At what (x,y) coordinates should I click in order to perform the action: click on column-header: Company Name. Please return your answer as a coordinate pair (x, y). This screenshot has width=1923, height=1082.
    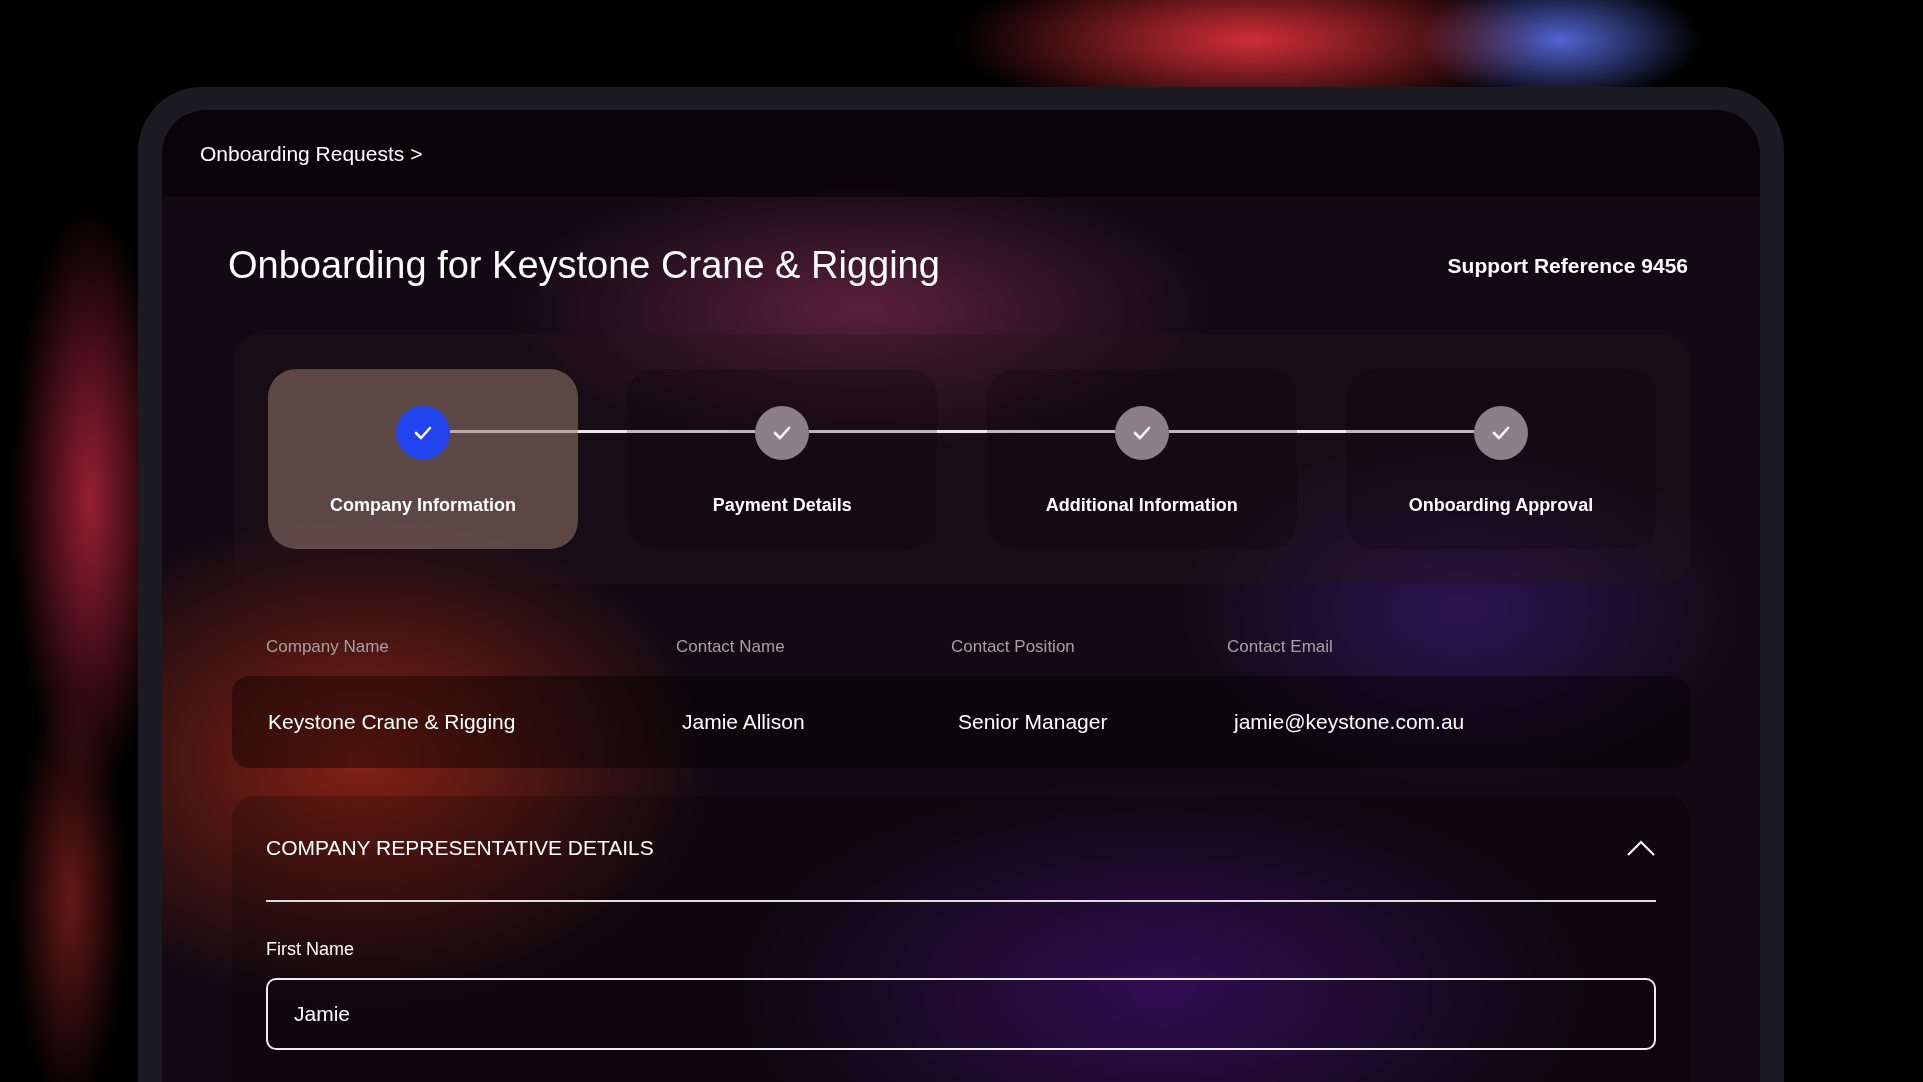
    Looking at the image, I should click on (328, 647).